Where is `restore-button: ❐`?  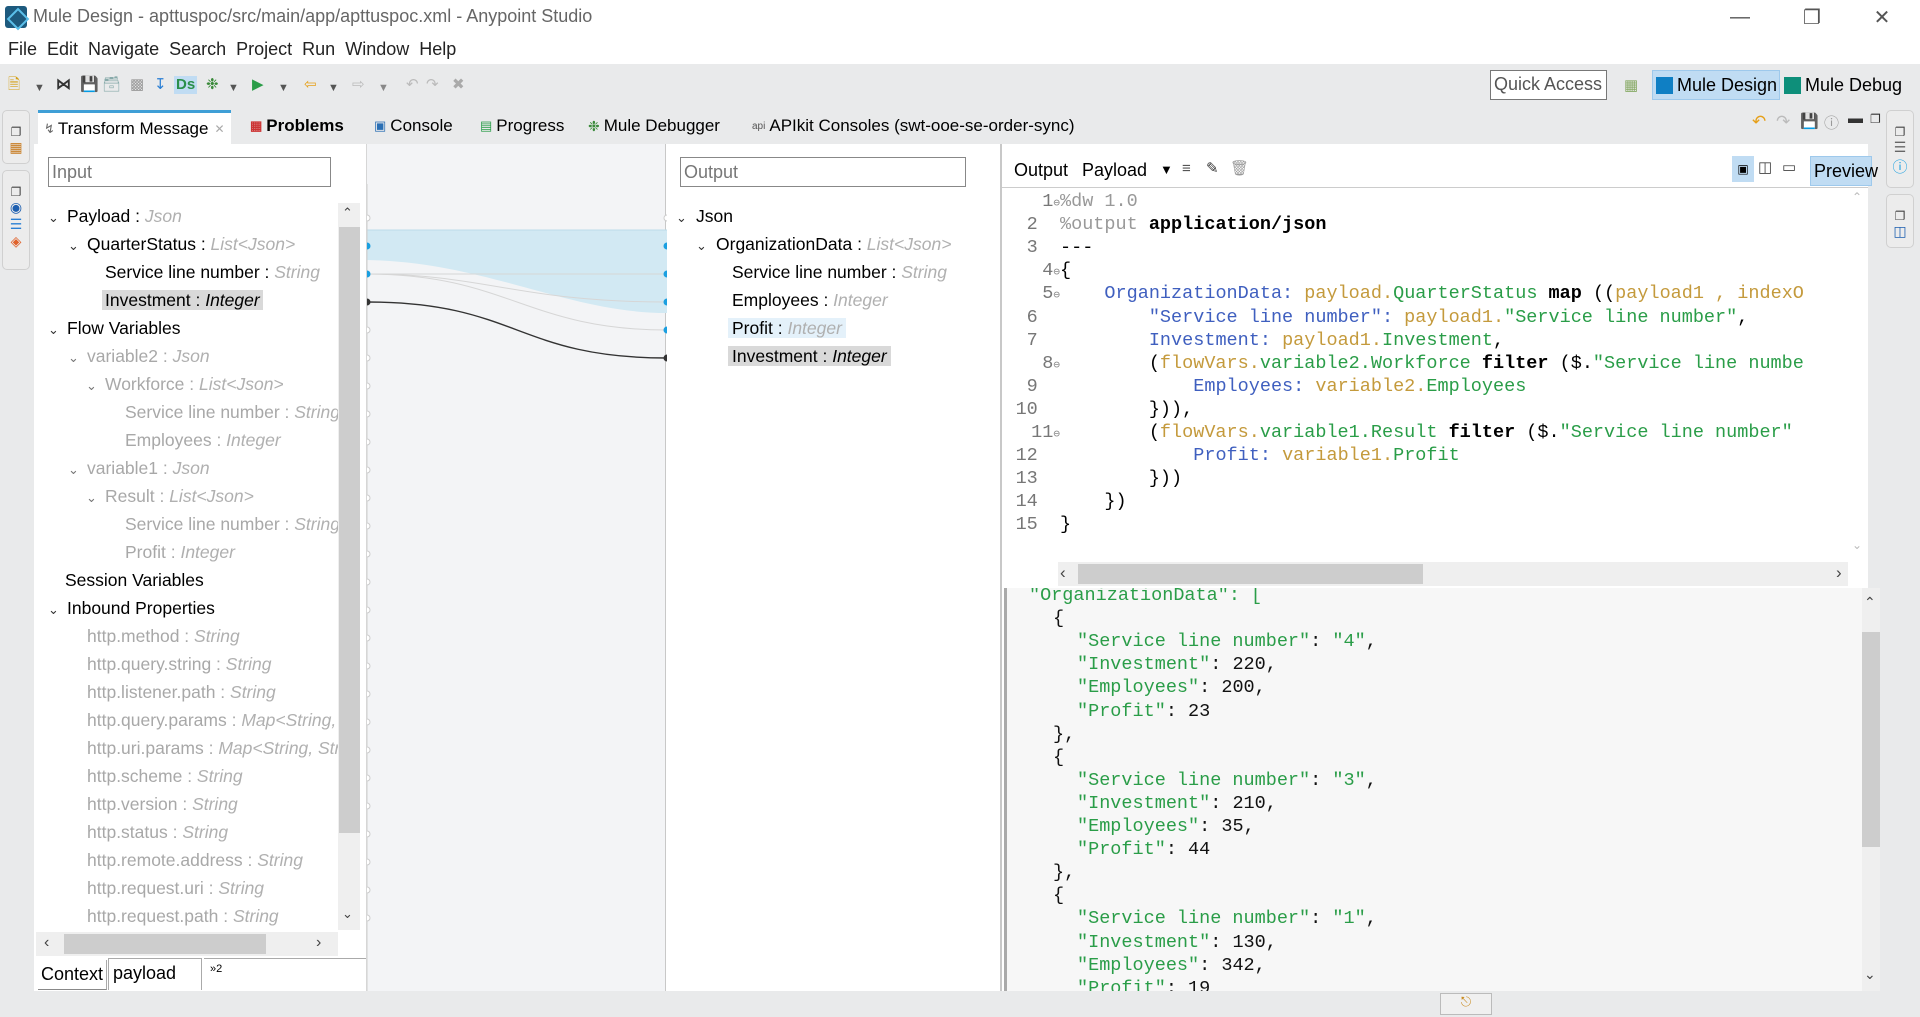
restore-button: ❐ is located at coordinates (1812, 17).